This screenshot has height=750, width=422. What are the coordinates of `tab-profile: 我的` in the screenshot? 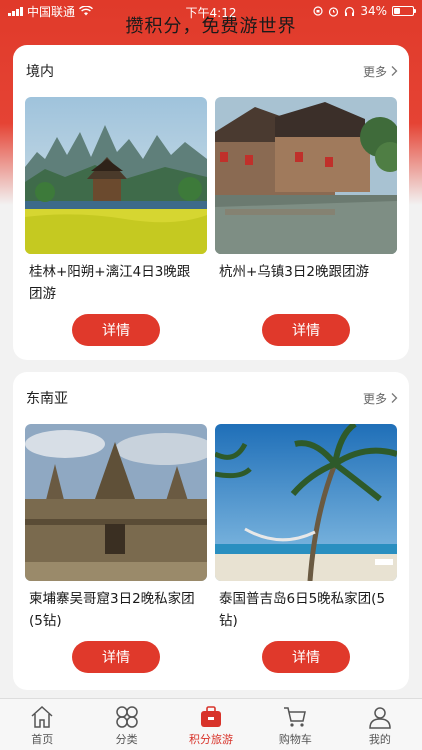 It's located at (380, 724).